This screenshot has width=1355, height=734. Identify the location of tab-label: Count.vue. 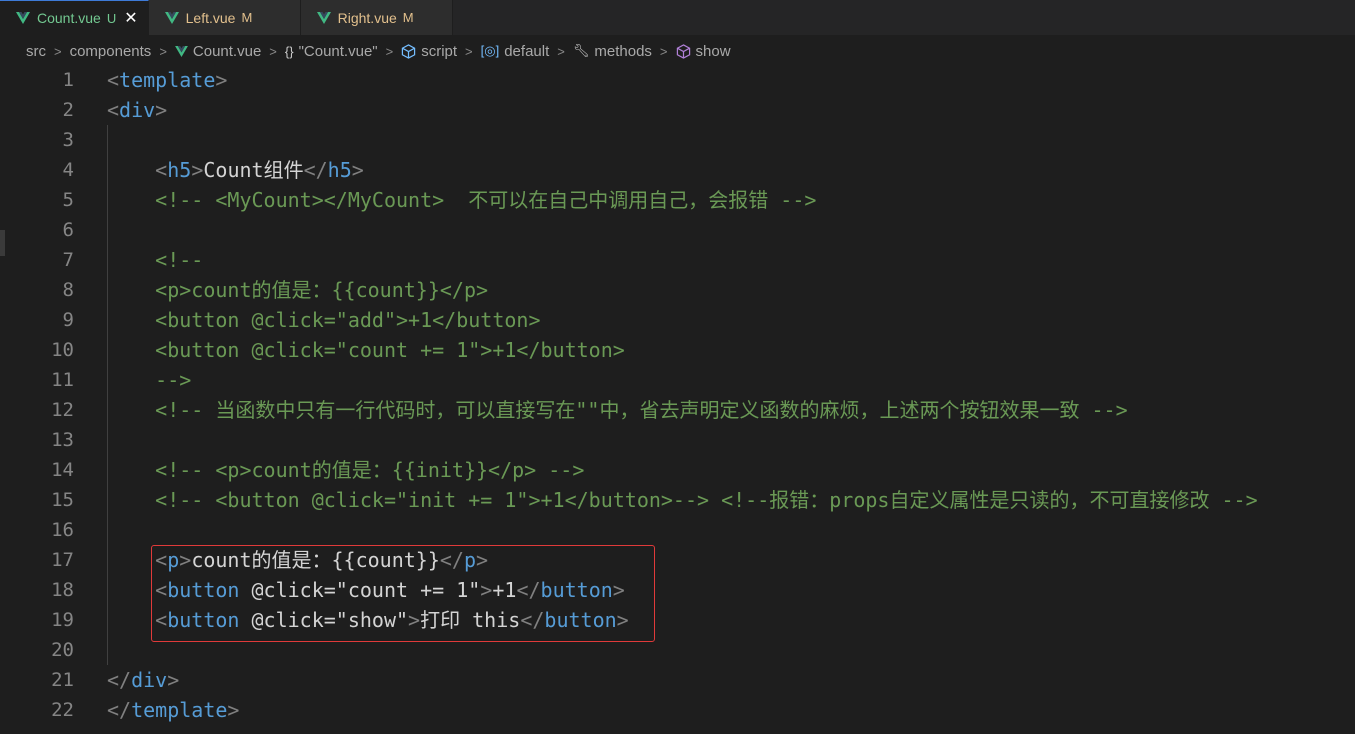
(69, 18).